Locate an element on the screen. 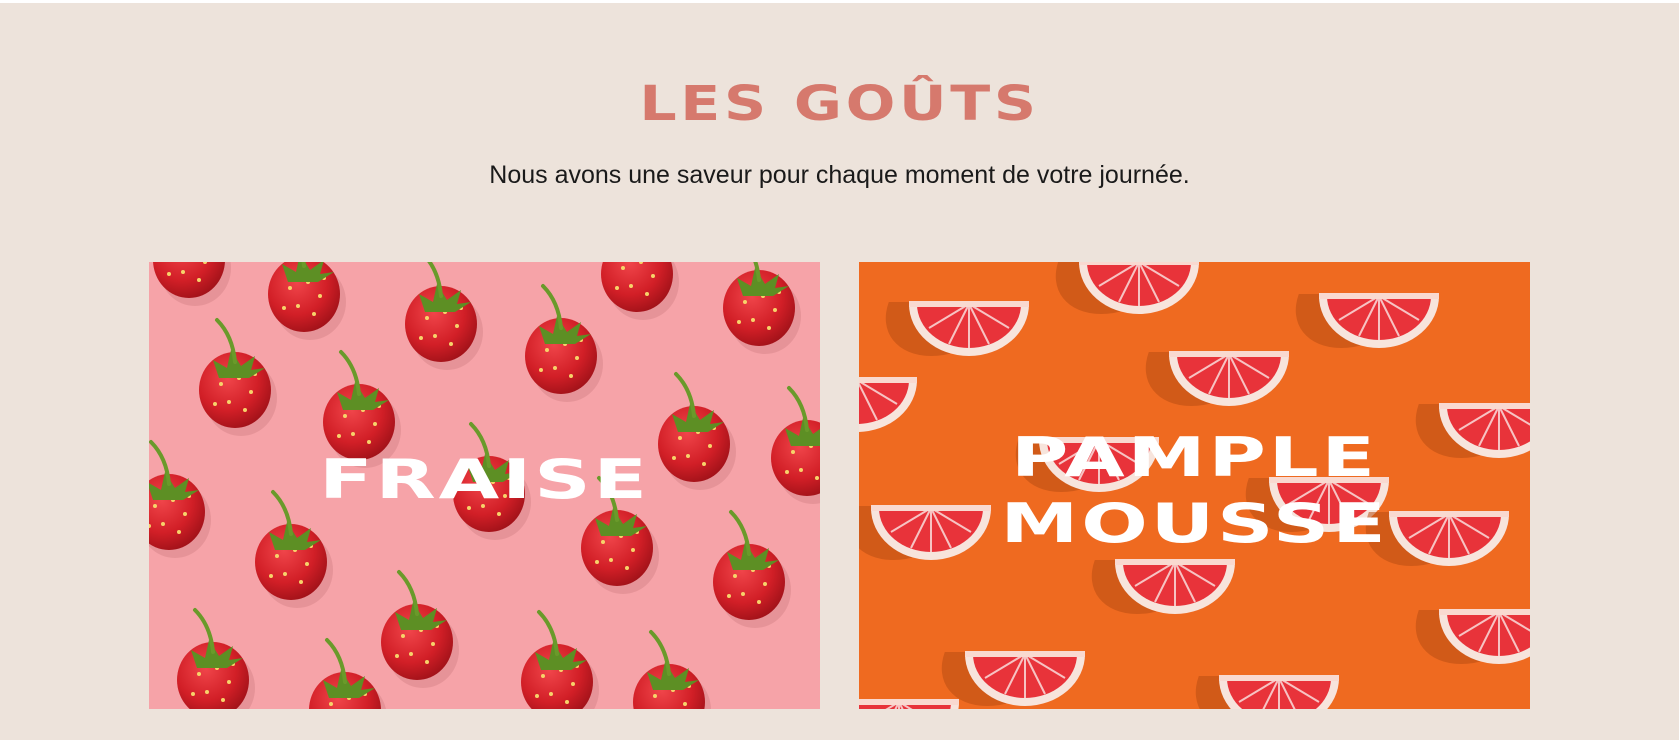  flavor-label-line1: PAMPLE is located at coordinates (1194, 457).